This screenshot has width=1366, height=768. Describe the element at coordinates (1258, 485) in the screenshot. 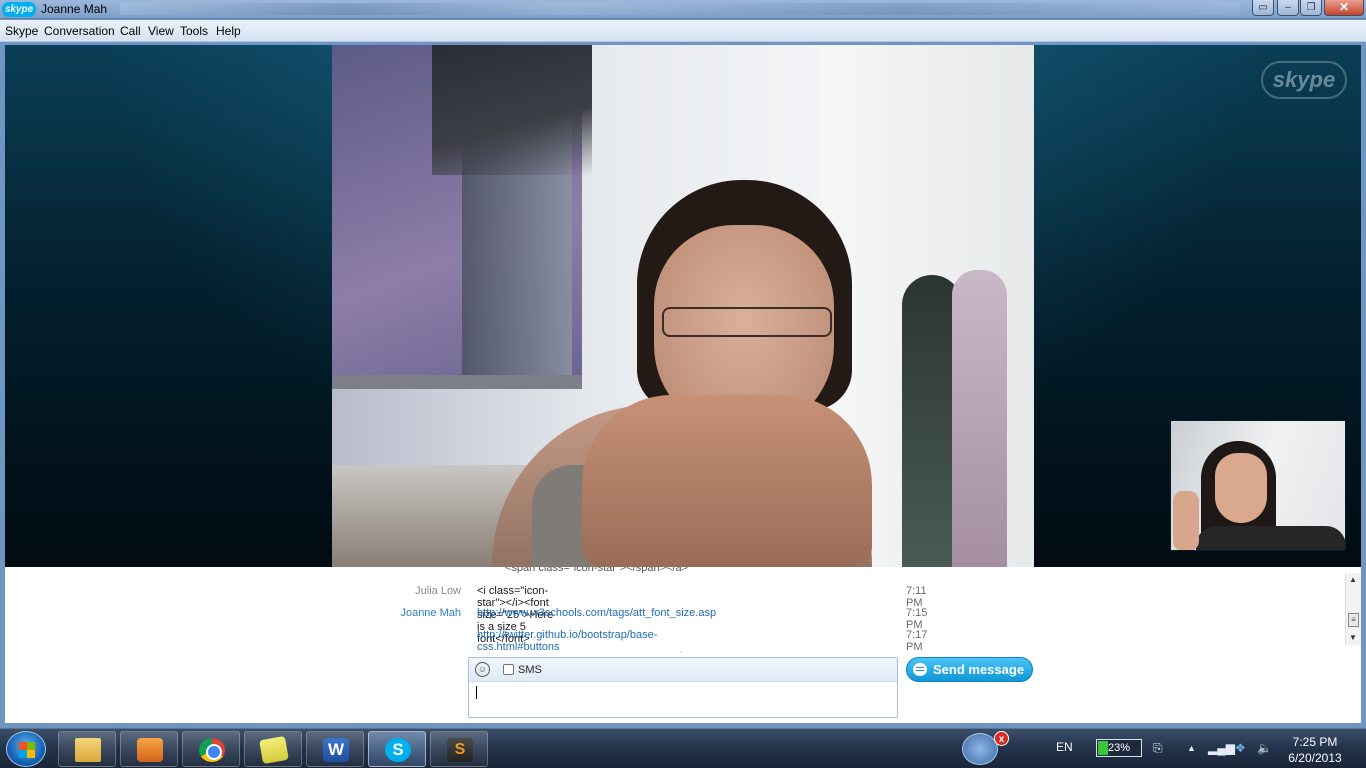

I see `self-video-preview` at that location.